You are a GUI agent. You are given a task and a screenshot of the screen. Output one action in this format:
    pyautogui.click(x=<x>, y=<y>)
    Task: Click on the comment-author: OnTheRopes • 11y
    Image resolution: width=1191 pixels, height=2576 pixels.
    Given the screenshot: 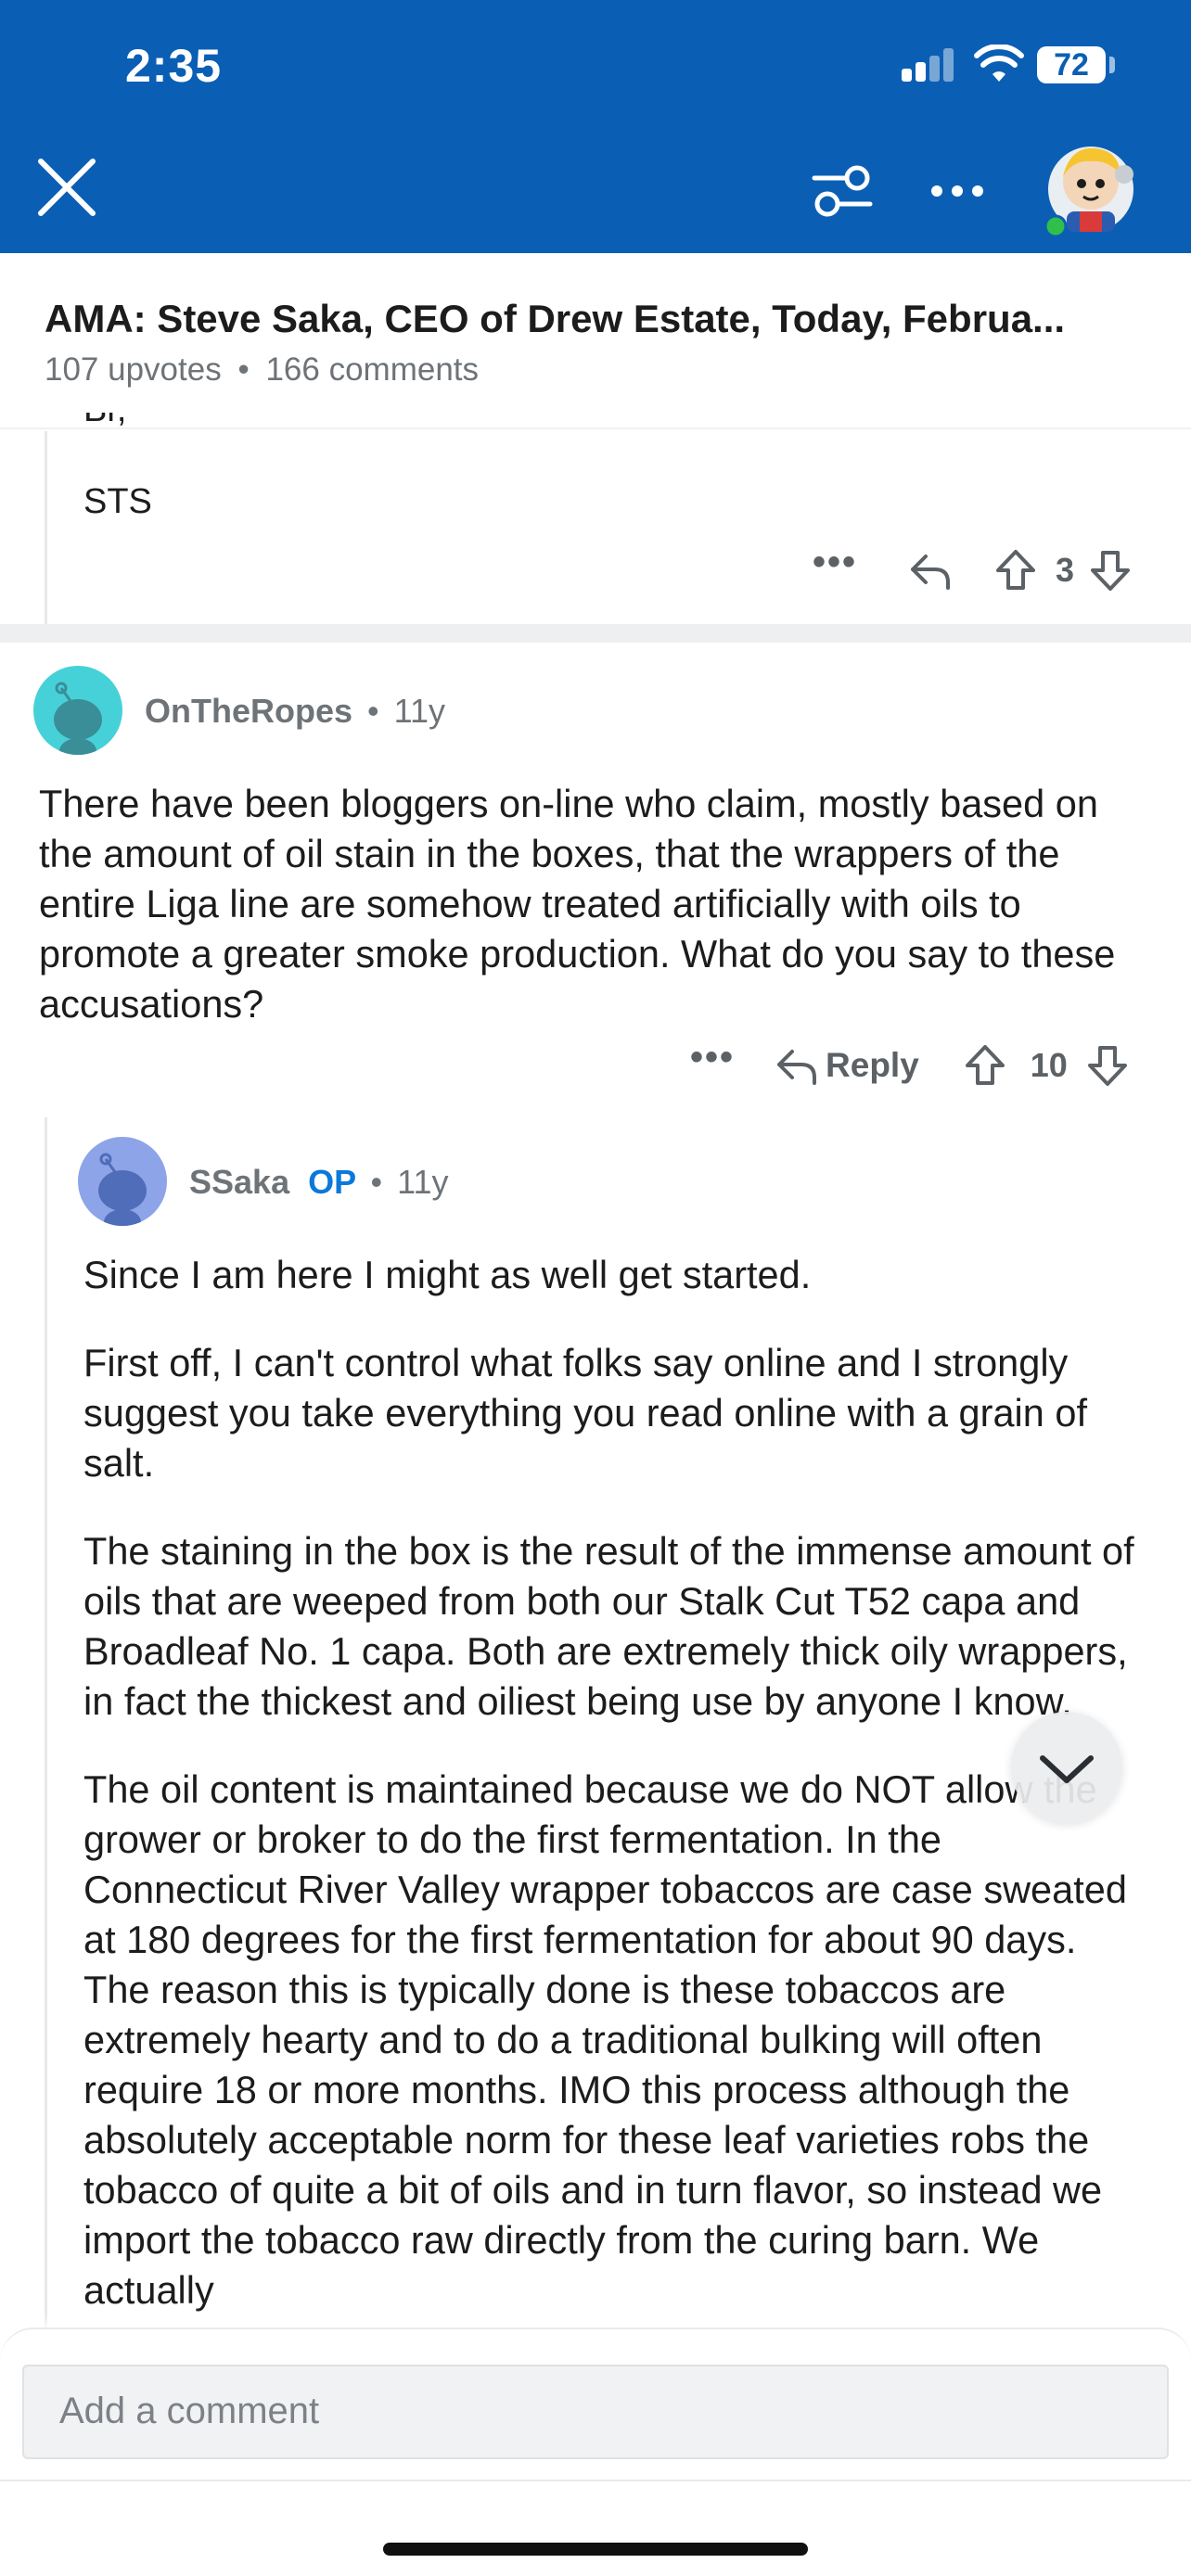 What is the action you would take?
    pyautogui.click(x=295, y=712)
    